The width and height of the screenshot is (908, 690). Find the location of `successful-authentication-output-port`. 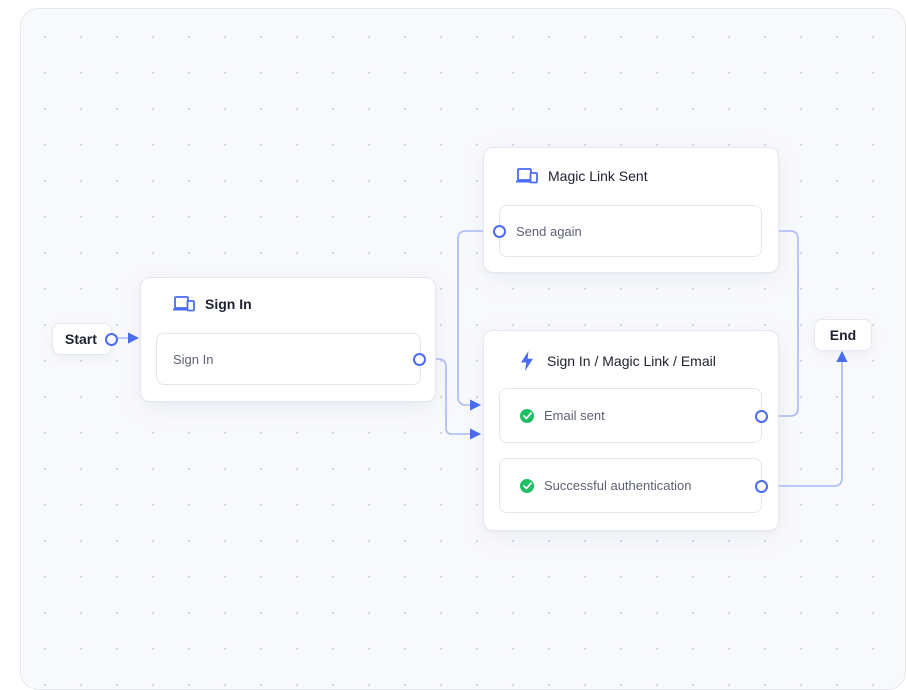

successful-authentication-output-port is located at coordinates (761, 486).